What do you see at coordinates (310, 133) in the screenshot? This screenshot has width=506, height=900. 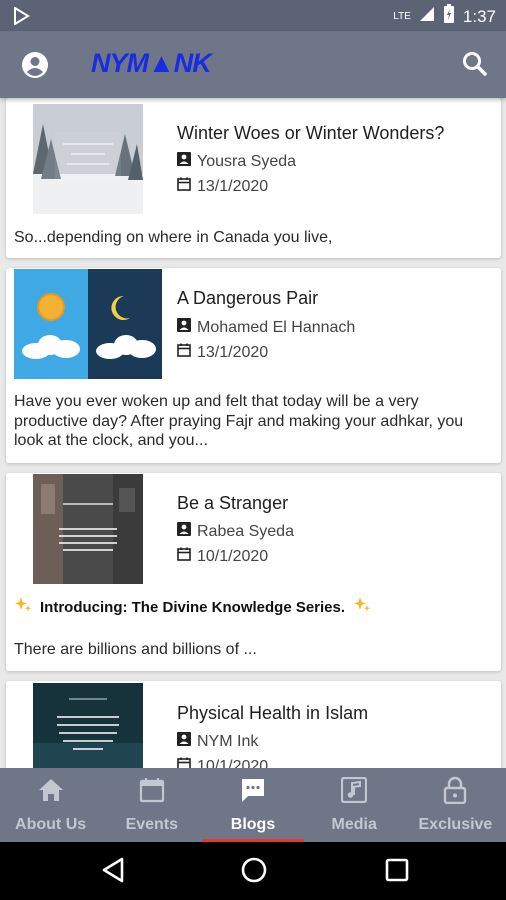 I see `blog-title: Winter Woes or Winter Wonders?` at bounding box center [310, 133].